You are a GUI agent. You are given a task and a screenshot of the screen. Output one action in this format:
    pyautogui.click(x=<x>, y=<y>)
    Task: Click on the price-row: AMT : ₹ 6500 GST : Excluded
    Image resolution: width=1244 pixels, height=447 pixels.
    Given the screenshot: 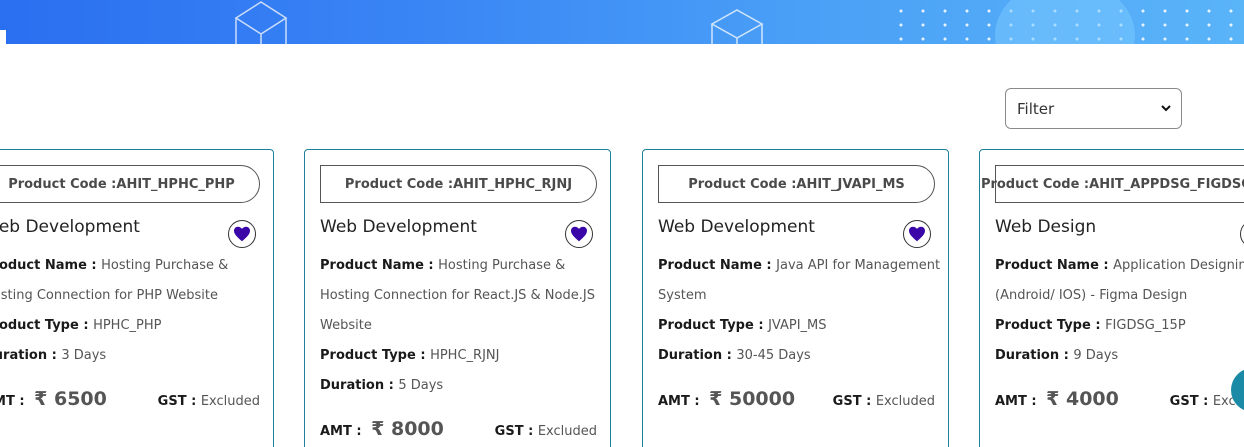 What is the action you would take?
    pyautogui.click(x=130, y=399)
    